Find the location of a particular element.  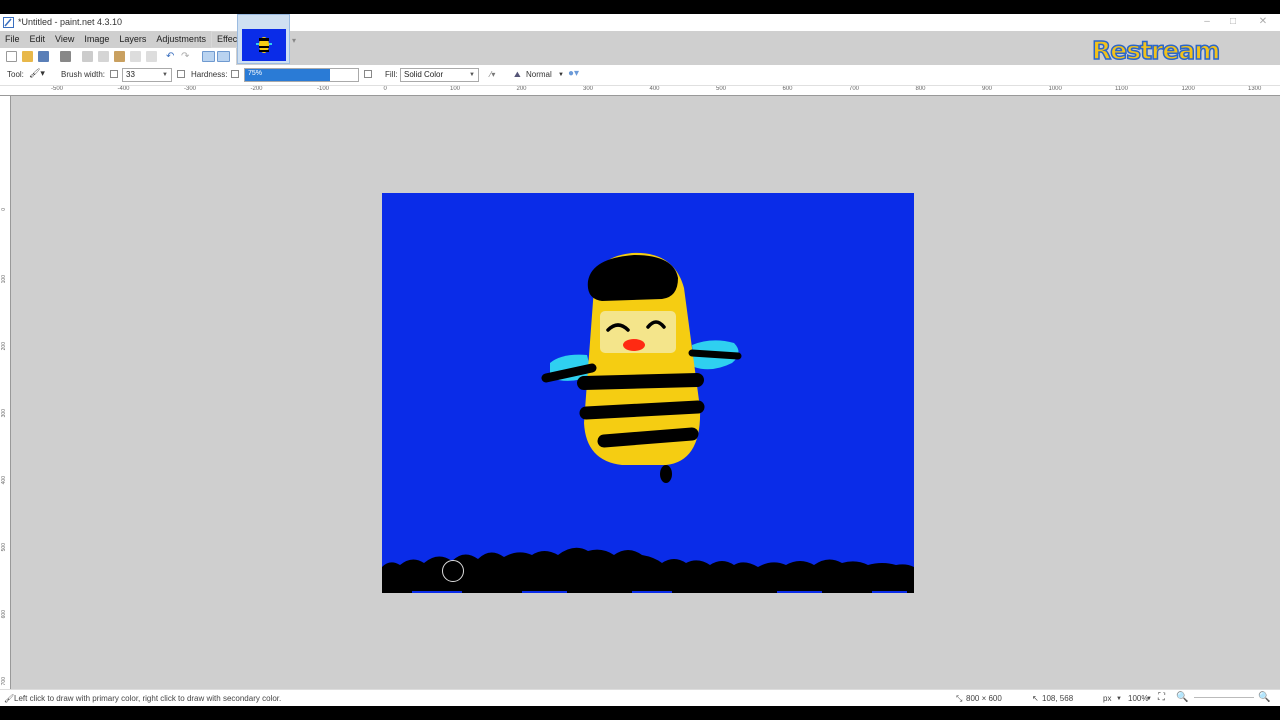

ruler-toggle-icon is located at coordinates (223, 56).